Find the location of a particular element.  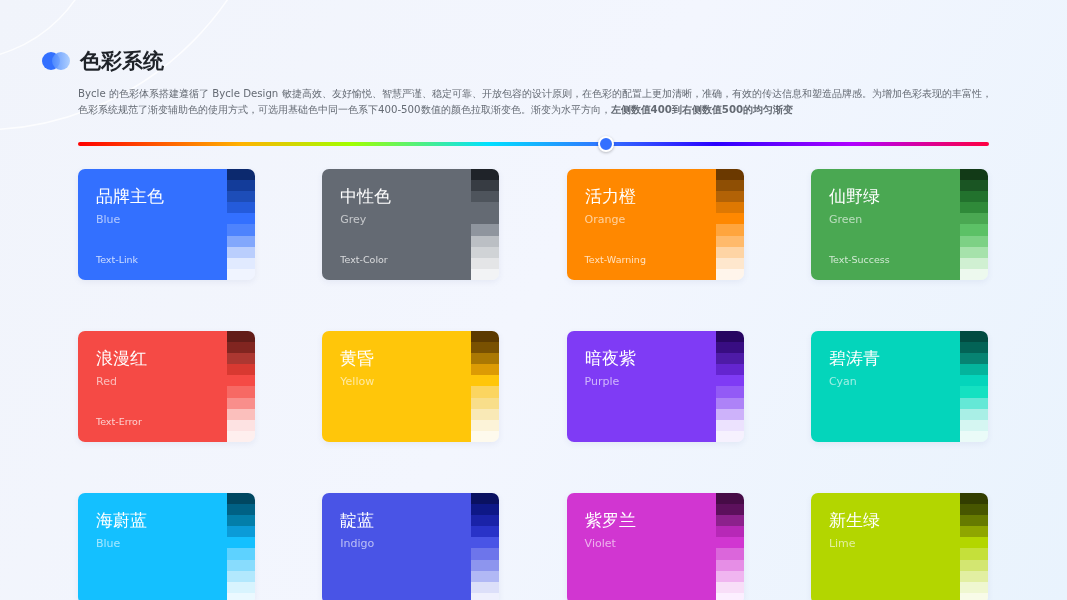

color-english-name: Purple is located at coordinates (602, 382).